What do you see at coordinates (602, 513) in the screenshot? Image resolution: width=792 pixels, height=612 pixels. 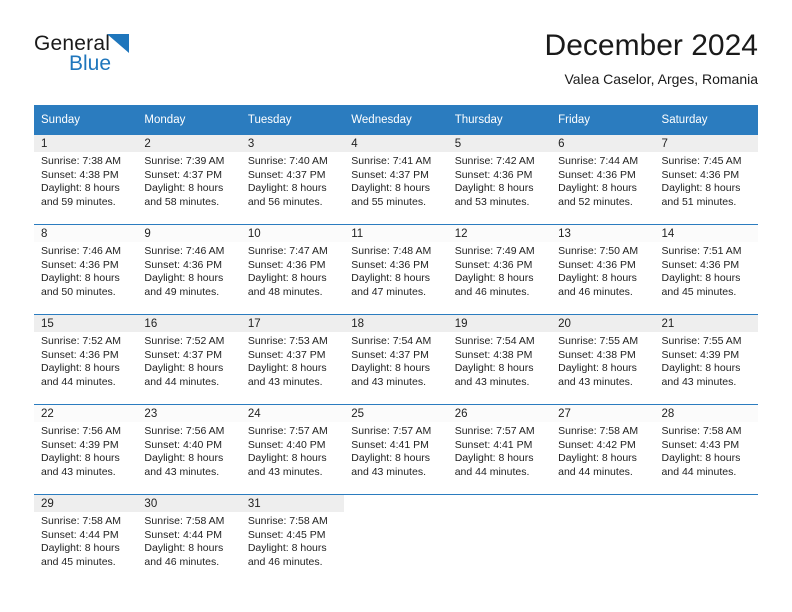 I see `day-details` at bounding box center [602, 513].